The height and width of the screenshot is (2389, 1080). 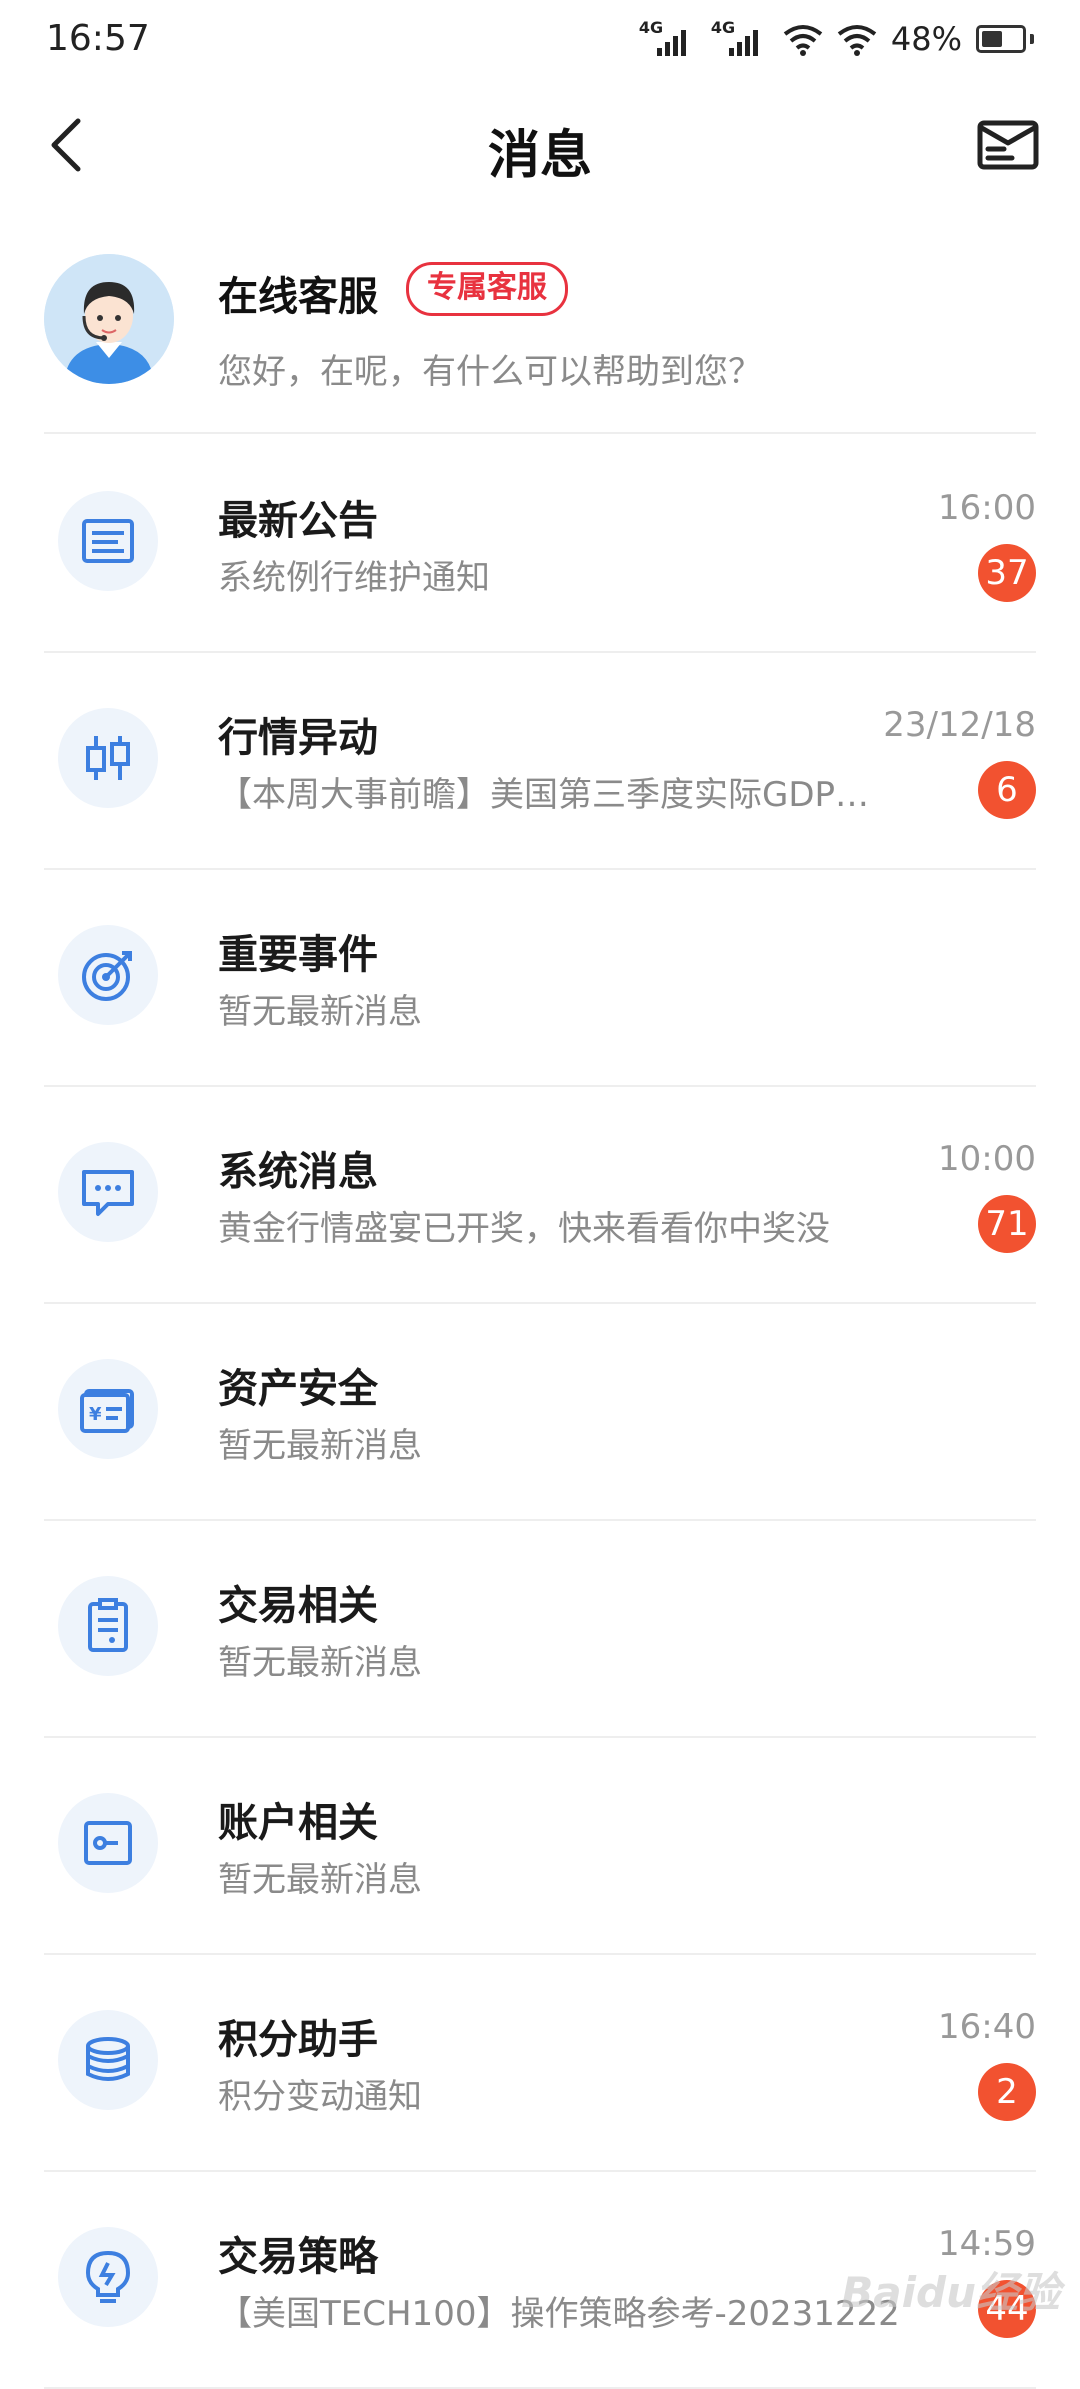 I want to click on item-time: 16:40, so click(x=987, y=2027).